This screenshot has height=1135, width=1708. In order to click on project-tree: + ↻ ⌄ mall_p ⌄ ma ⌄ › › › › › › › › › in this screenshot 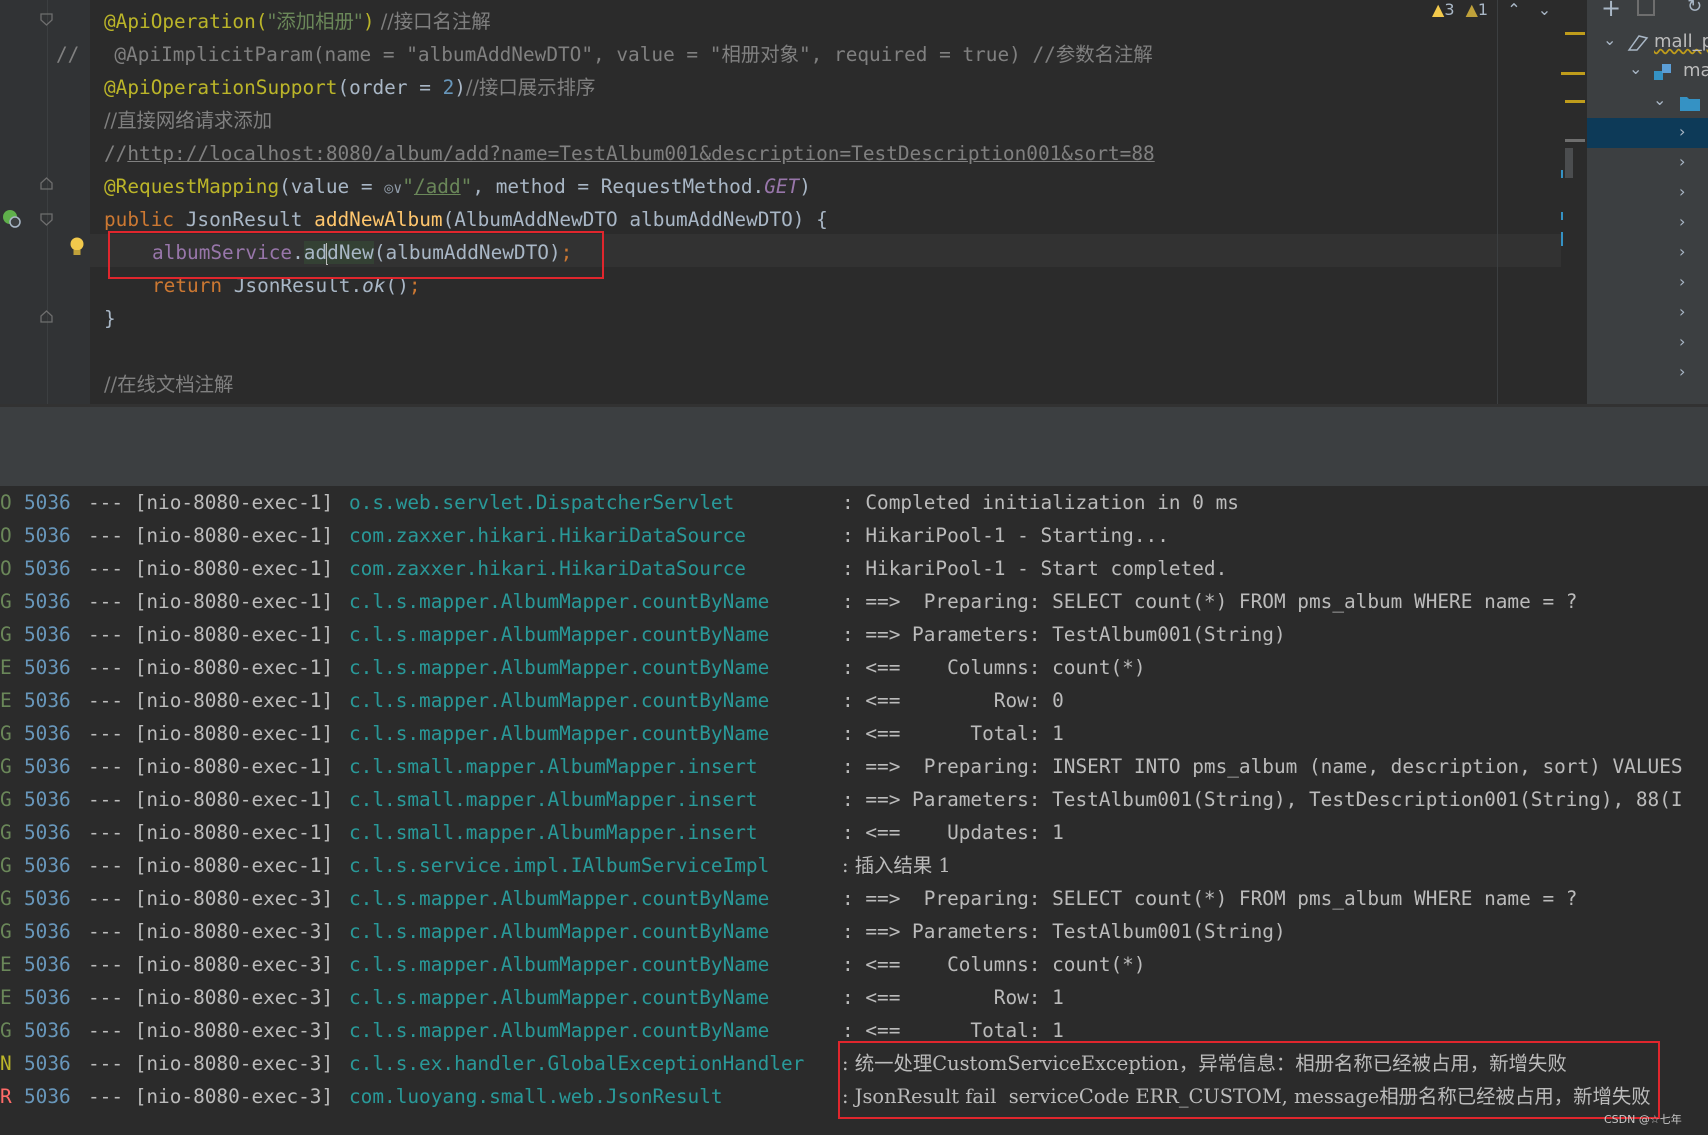, I will do `click(1647, 202)`.